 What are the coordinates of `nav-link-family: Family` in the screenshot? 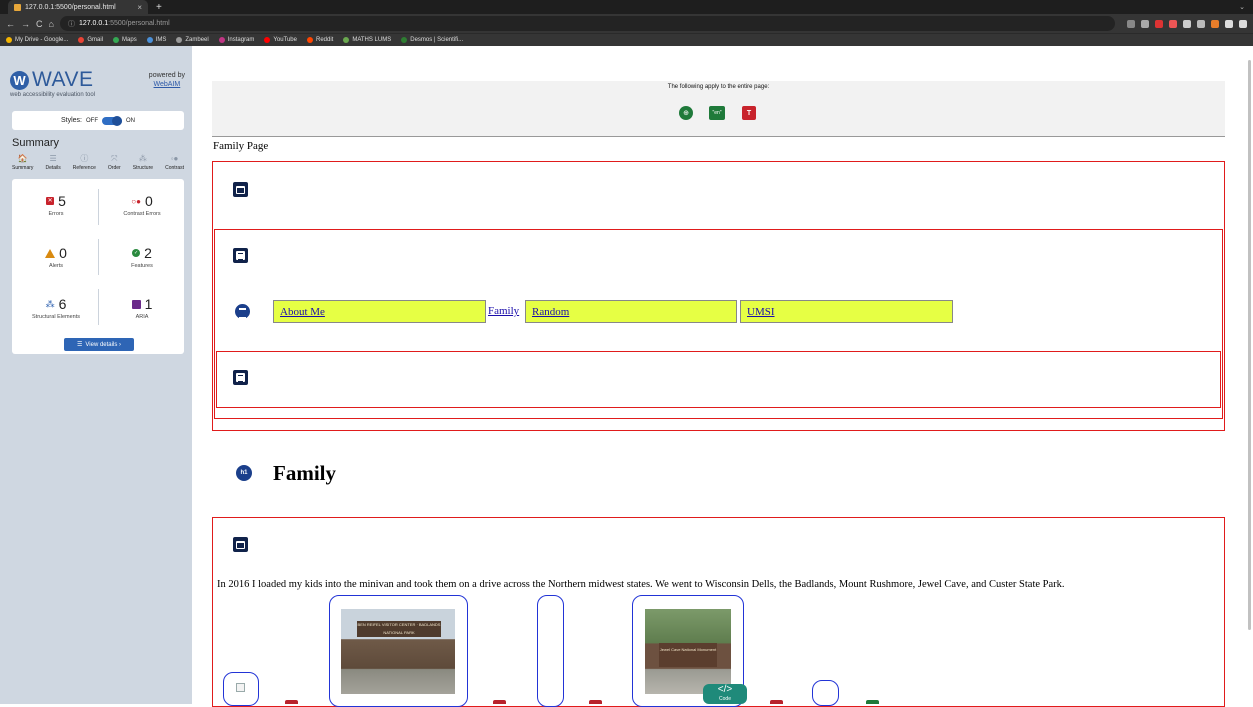 It's located at (503, 311).